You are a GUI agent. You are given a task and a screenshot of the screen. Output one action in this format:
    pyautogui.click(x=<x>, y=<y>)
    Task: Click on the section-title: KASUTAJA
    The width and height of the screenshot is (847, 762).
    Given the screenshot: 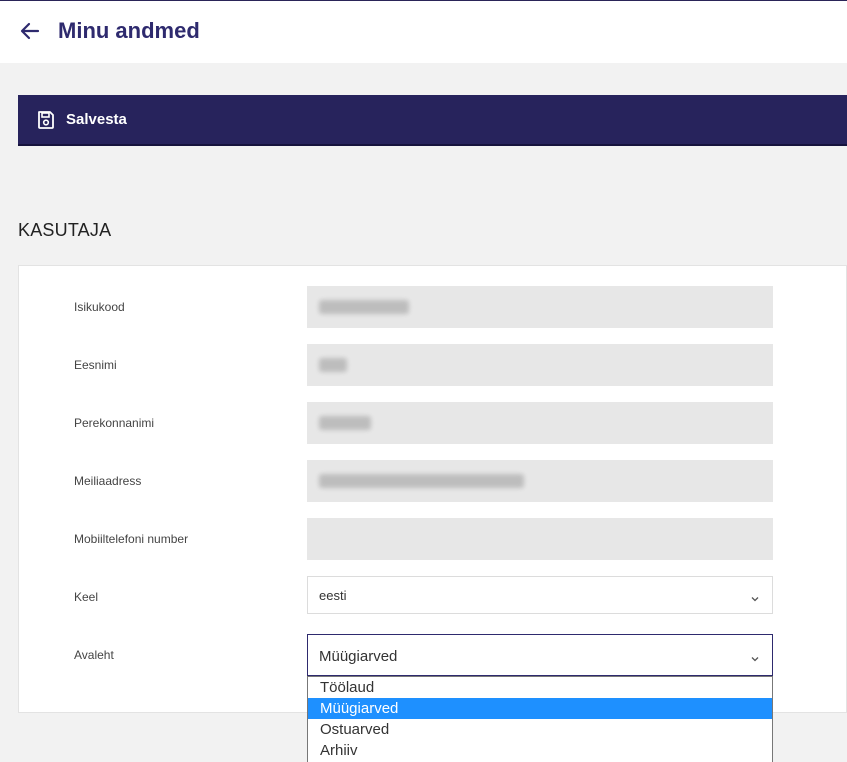 What is the action you would take?
    pyautogui.click(x=65, y=230)
    